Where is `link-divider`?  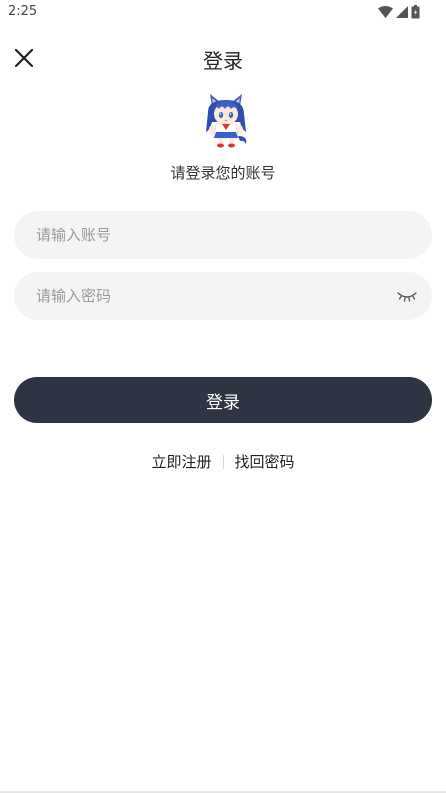
link-divider is located at coordinates (223, 461).